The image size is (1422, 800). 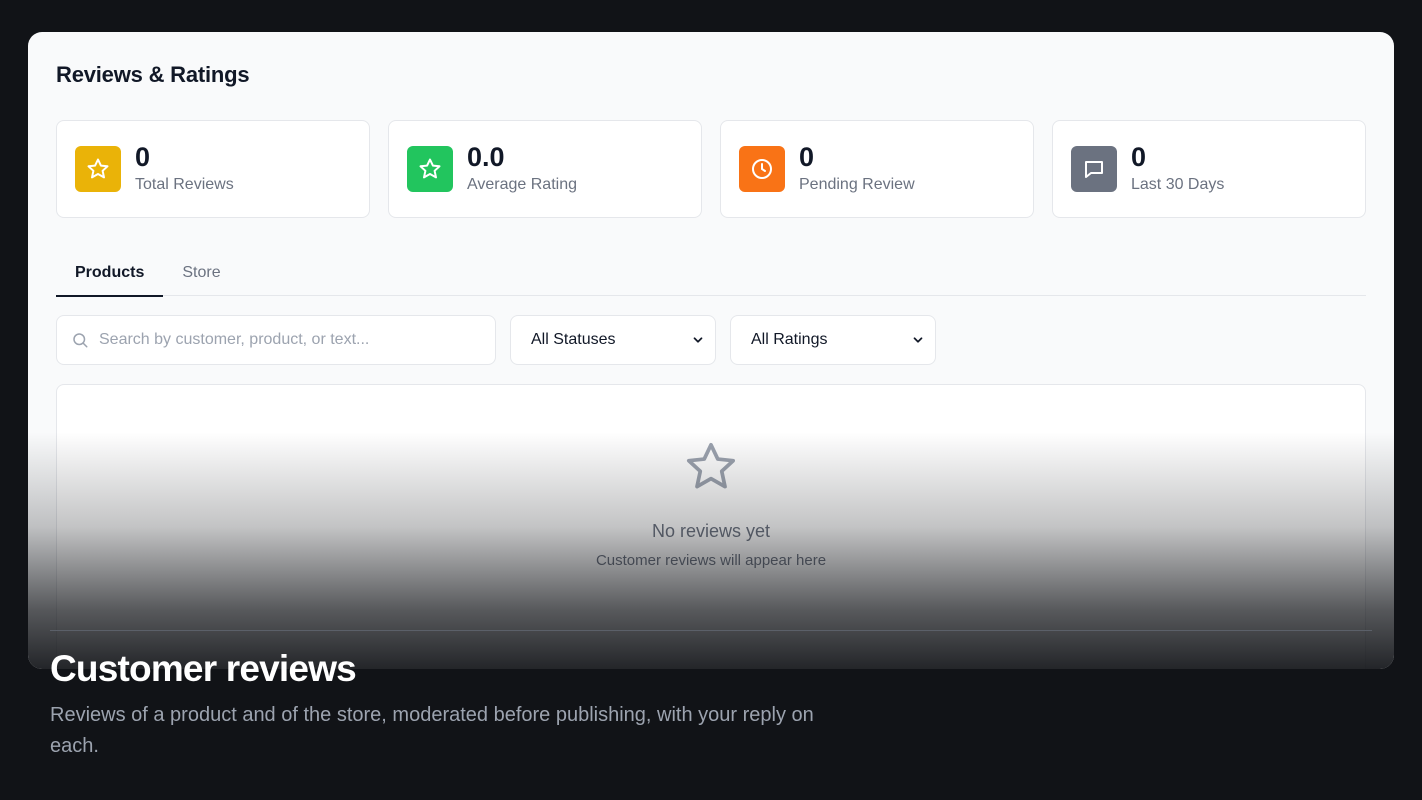 I want to click on status-select: All Statuses, so click(x=613, y=340).